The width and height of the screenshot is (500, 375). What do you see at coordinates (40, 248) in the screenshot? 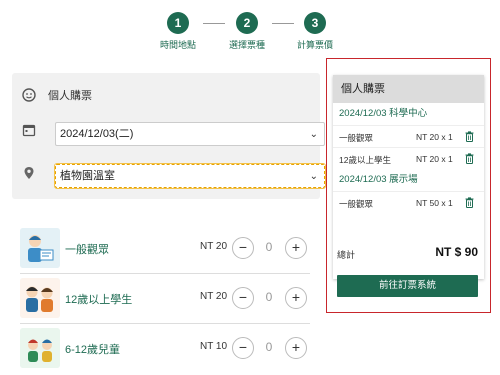
I see `adult-visitor-illustration` at bounding box center [40, 248].